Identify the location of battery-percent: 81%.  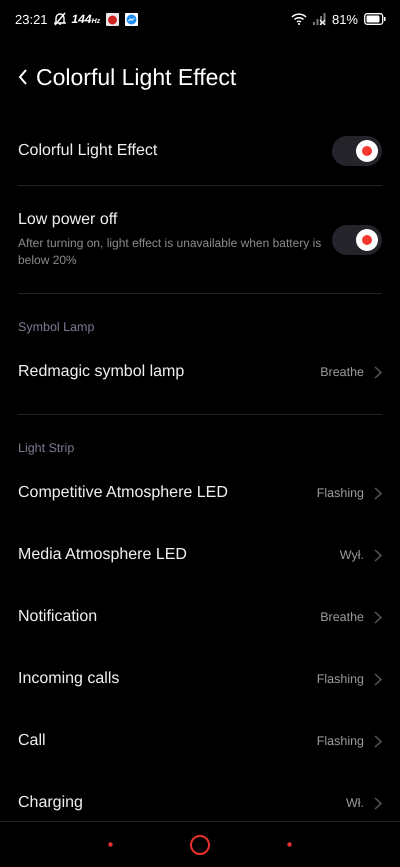
(345, 19).